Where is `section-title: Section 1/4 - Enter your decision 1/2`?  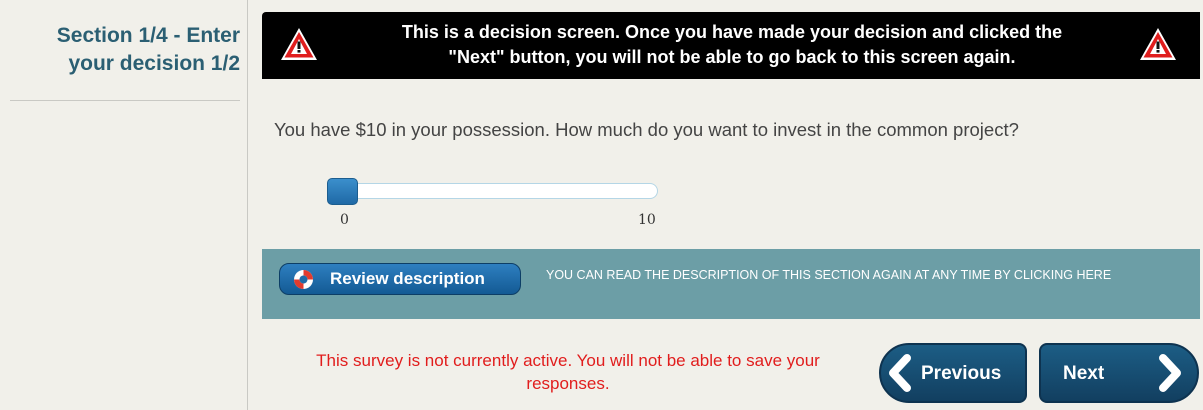
section-title: Section 1/4 - Enter your decision 1/2 is located at coordinates (124, 50).